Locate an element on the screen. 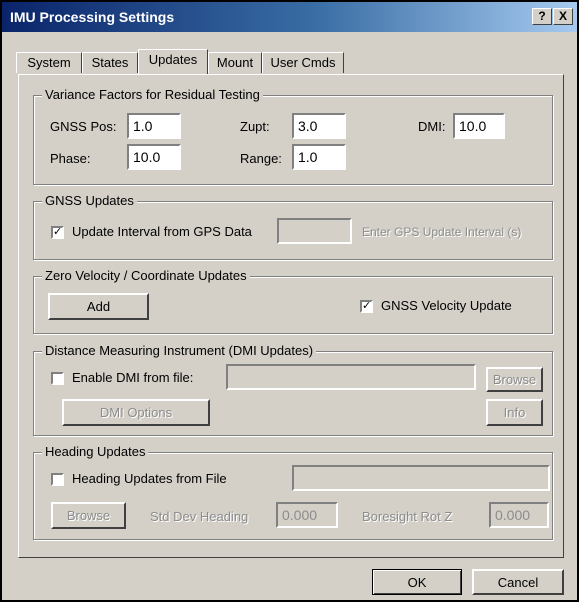  tab-states: States is located at coordinates (110, 62).